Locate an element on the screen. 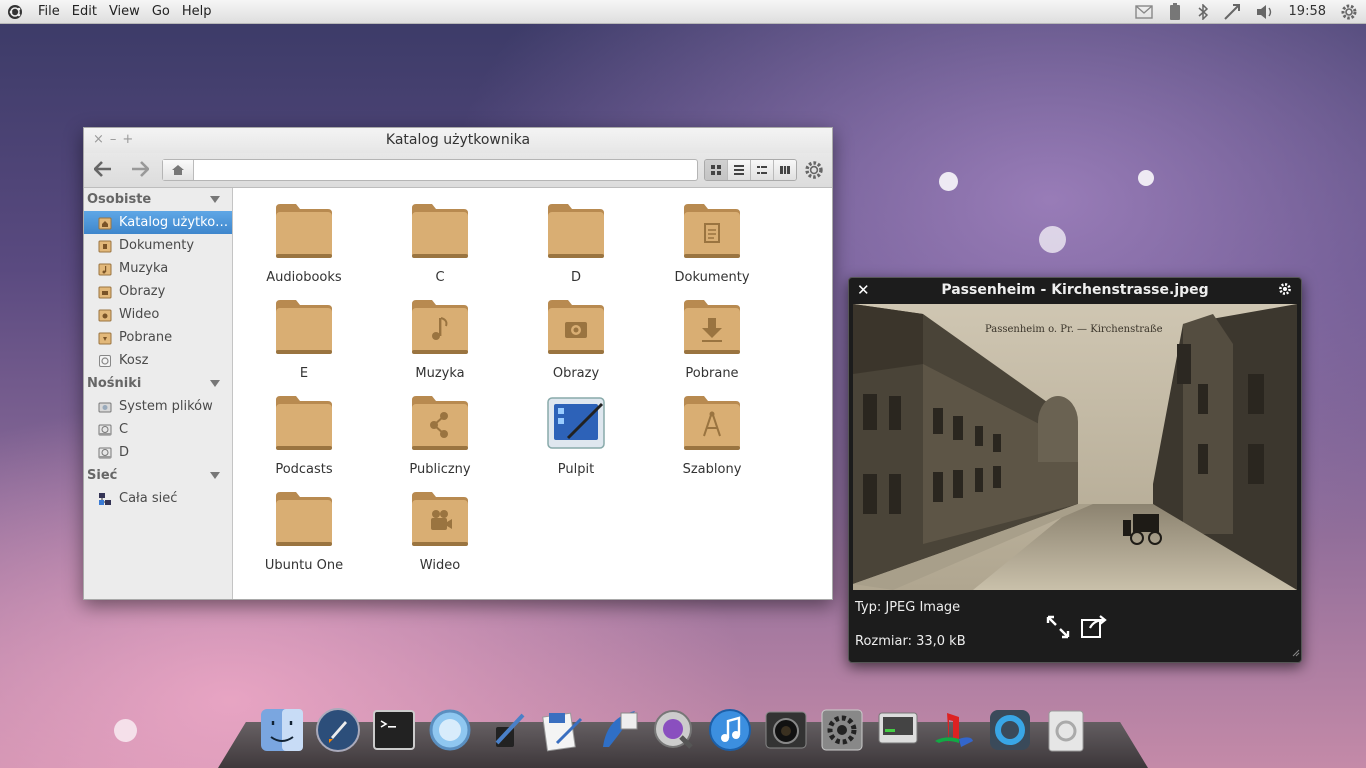  file-item: Szablony is located at coordinates (712, 435).